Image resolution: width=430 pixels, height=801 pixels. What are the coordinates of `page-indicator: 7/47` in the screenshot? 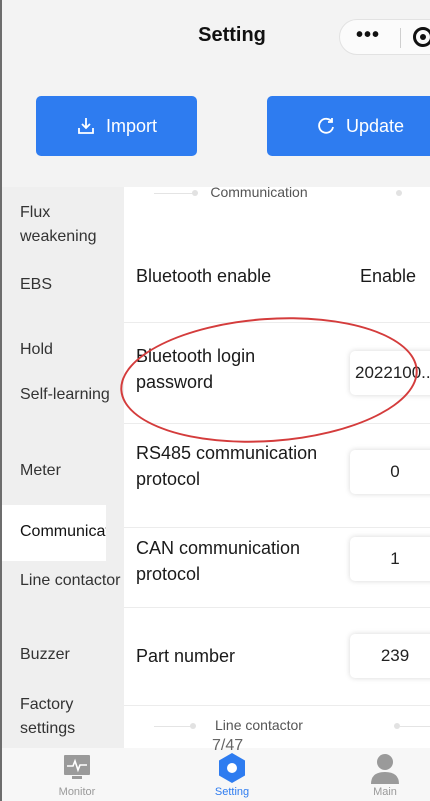 It's located at (228, 745).